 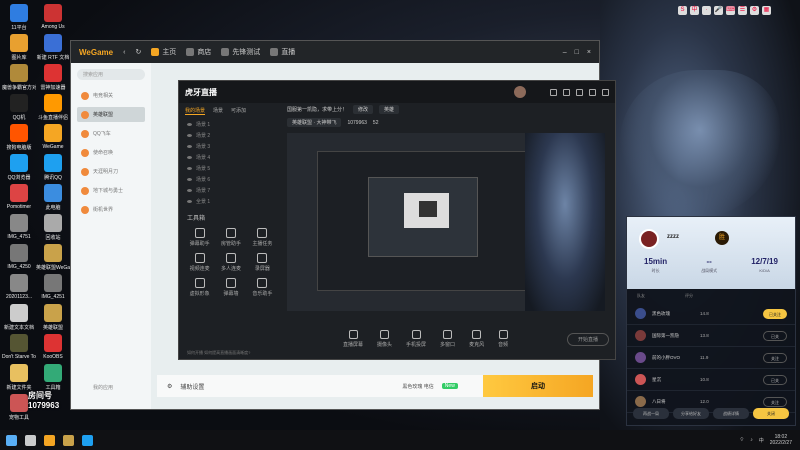 What do you see at coordinates (724, 10) in the screenshot?
I see `ime-toolbar: S 中 · 🎤 ⌨ ☰ ⚙ ▦` at bounding box center [724, 10].